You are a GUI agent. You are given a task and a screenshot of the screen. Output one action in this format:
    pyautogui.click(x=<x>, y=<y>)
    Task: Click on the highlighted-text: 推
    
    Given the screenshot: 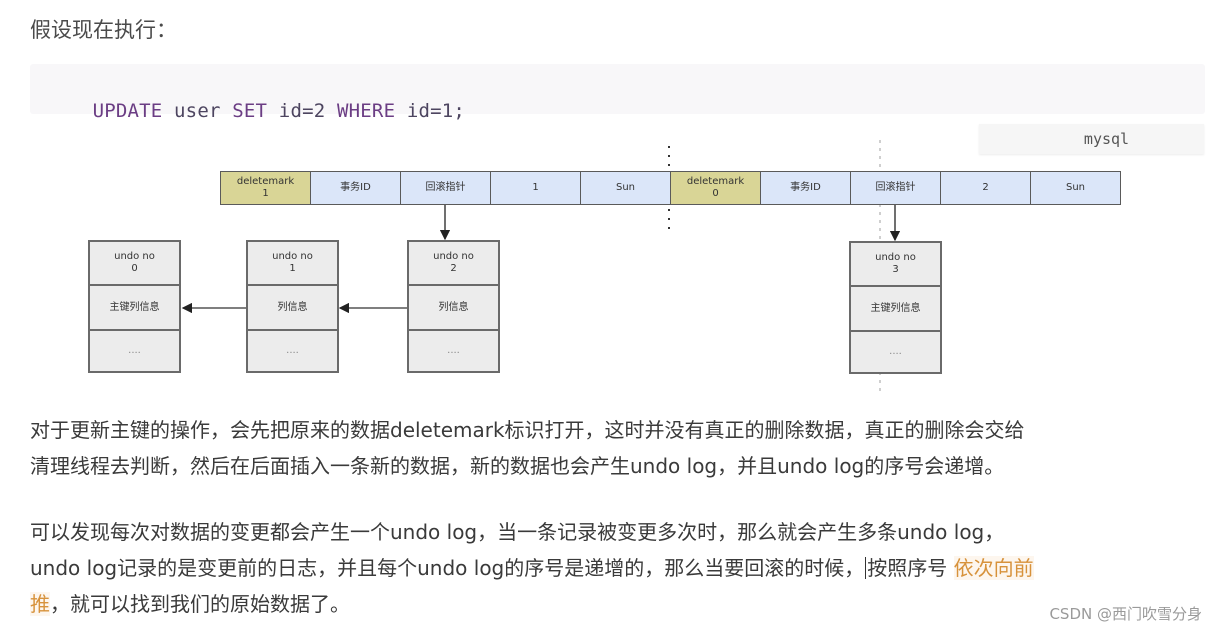 What is the action you would take?
    pyautogui.click(x=40, y=604)
    